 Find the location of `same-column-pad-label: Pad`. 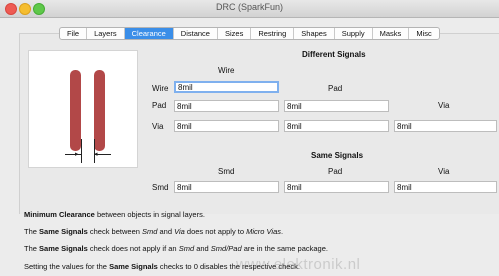

same-column-pad-label: Pad is located at coordinates (335, 171).